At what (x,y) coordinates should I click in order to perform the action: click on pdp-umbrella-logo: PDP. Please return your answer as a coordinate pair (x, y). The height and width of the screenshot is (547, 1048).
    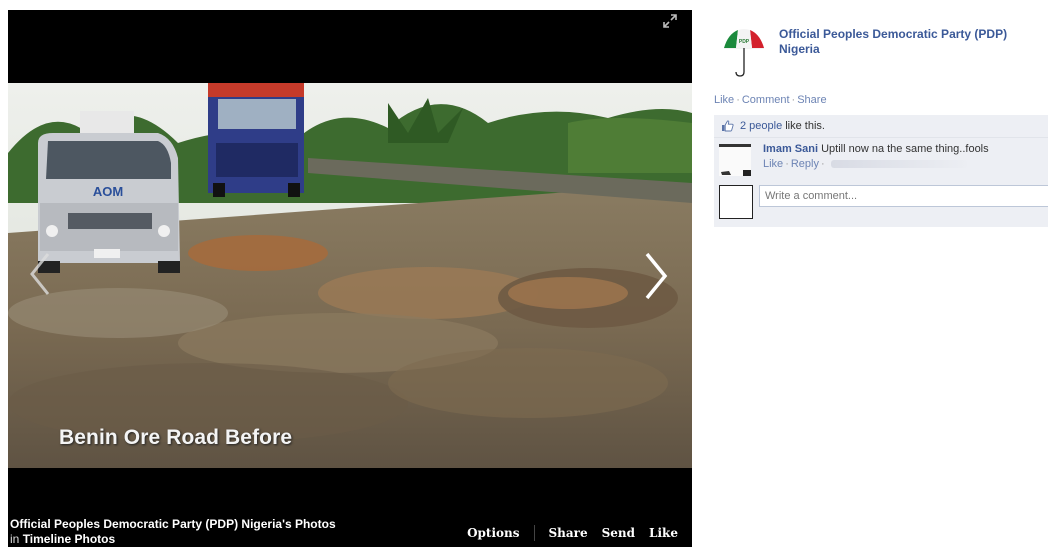
    Looking at the image, I should click on (744, 52).